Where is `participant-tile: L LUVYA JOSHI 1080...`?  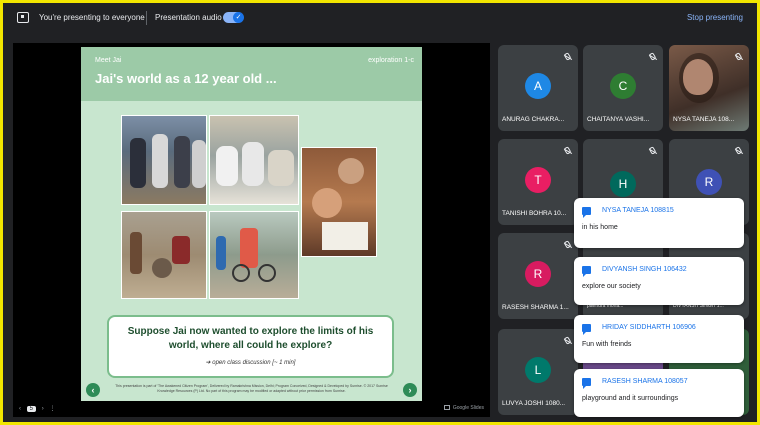
participant-tile: L LUVYA JOSHI 1080... is located at coordinates (538, 372).